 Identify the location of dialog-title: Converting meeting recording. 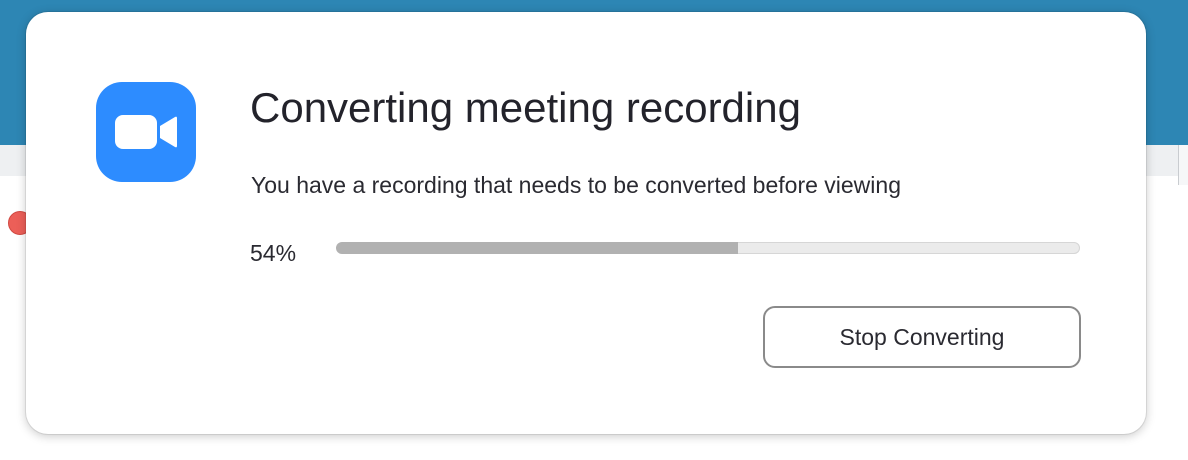
(525, 107).